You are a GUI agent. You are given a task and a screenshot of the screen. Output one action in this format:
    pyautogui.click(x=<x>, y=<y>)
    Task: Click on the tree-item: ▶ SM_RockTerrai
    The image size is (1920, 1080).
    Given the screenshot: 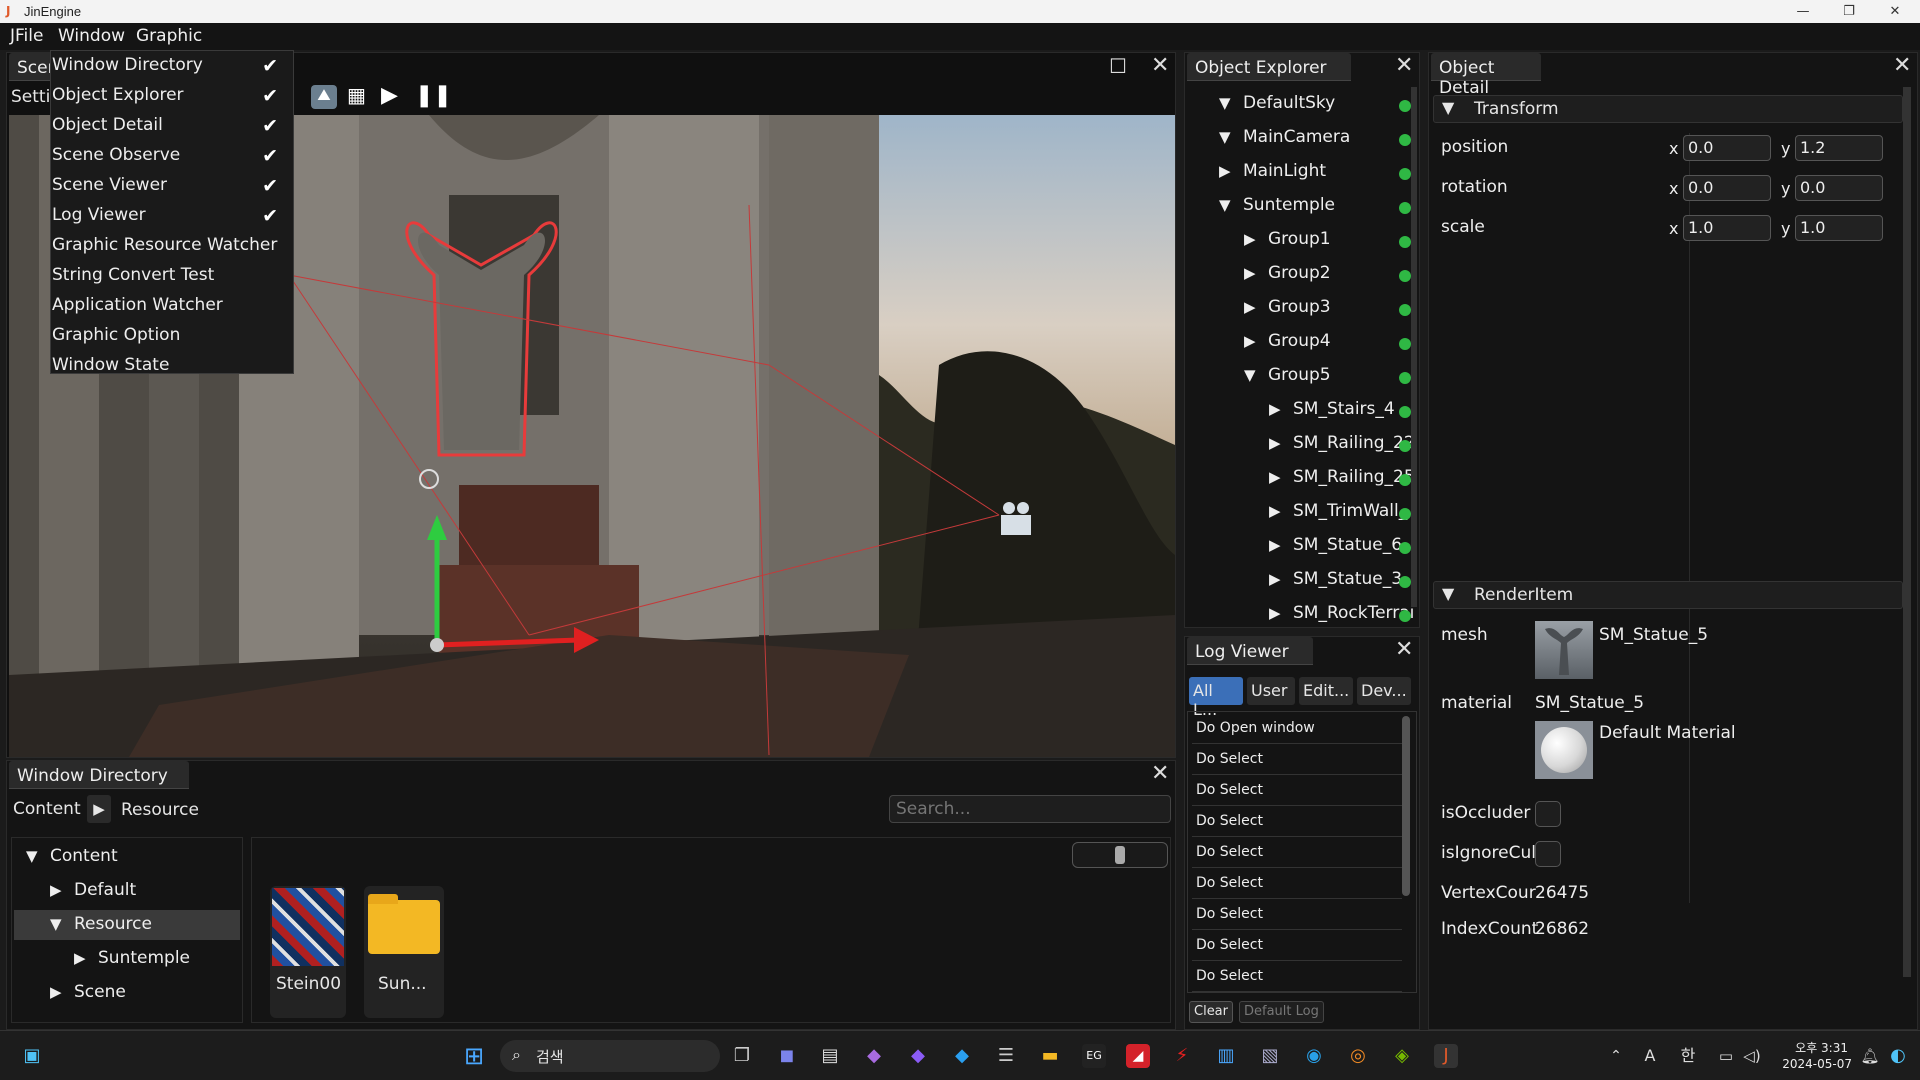 What is the action you would take?
    pyautogui.click(x=1341, y=613)
    